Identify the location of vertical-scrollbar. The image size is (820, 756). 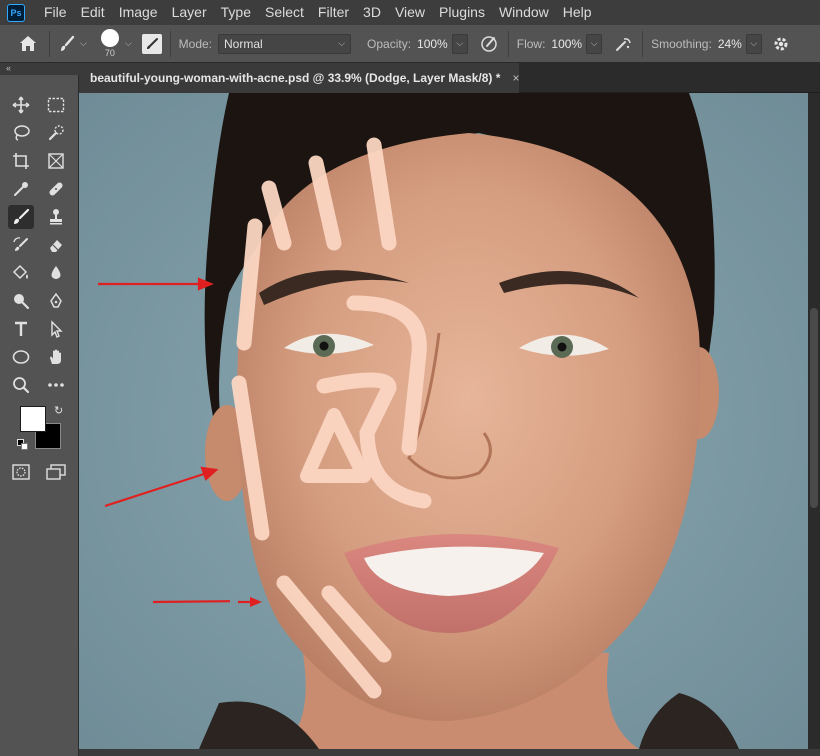
(814, 421).